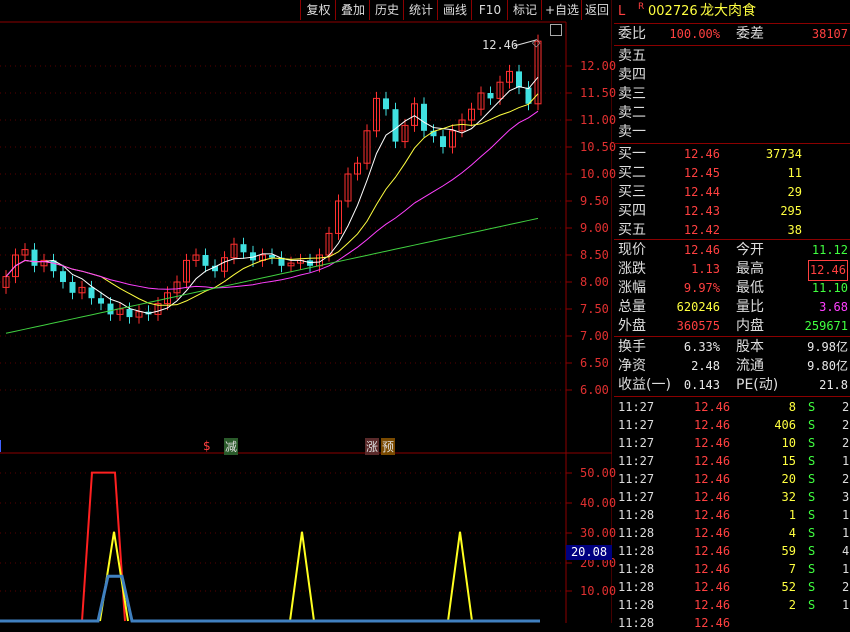  Describe the element at coordinates (733, 250) in the screenshot. I see `quote-row: 现价 12.46 今开 11.12` at that location.